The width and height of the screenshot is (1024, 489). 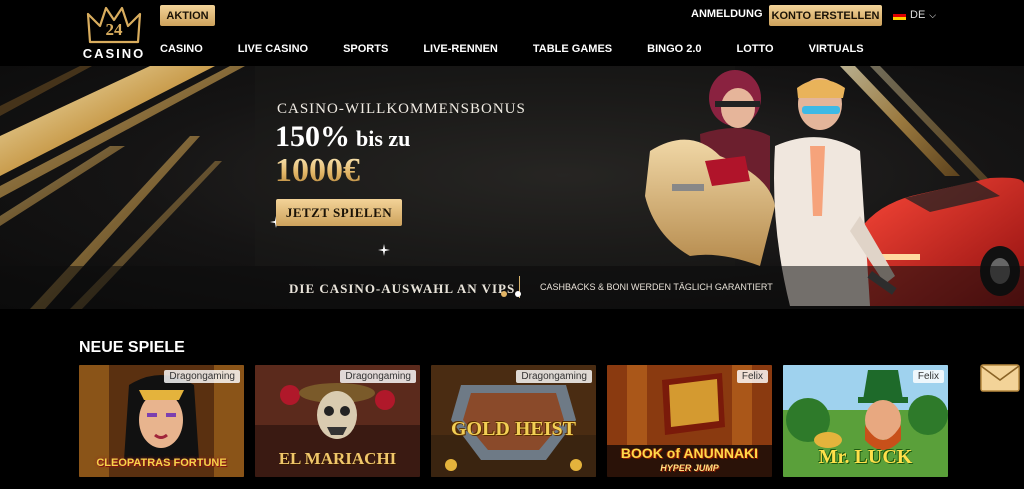 What do you see at coordinates (383, 138) in the screenshot?
I see `hero-up-to: bis zu` at bounding box center [383, 138].